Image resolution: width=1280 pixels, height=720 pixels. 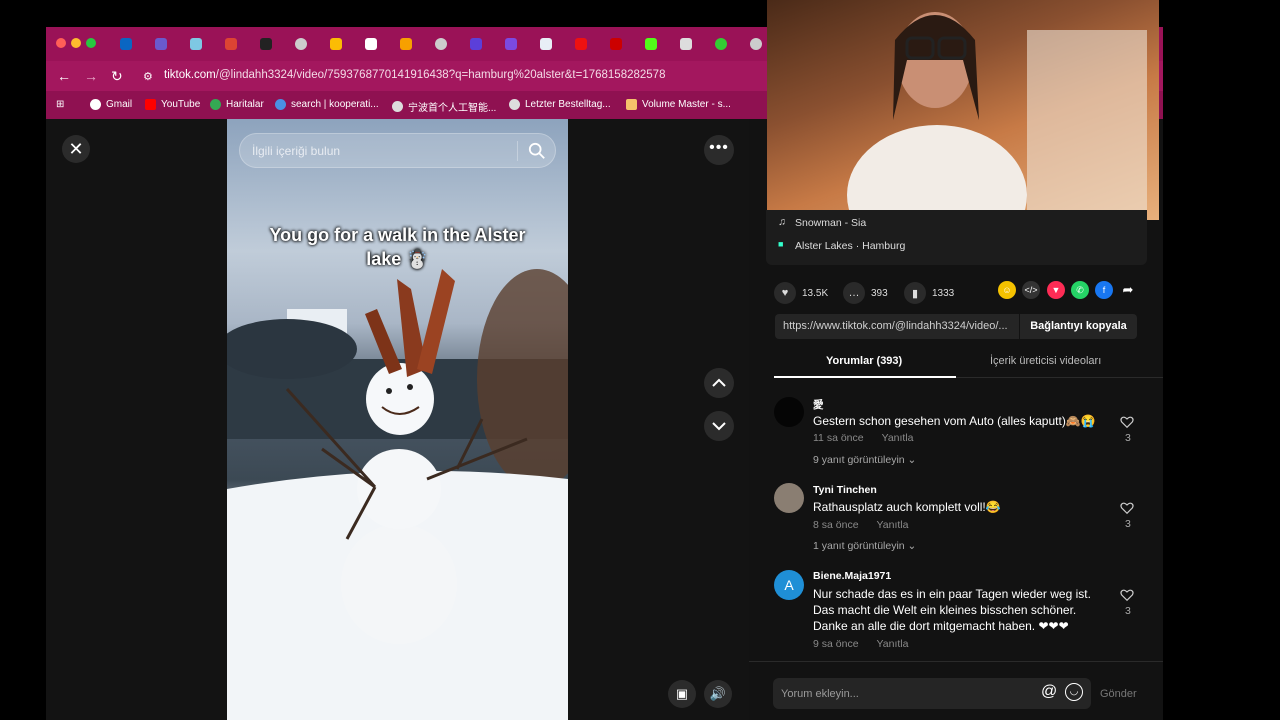 I want to click on previous-video-button, so click(x=719, y=383).